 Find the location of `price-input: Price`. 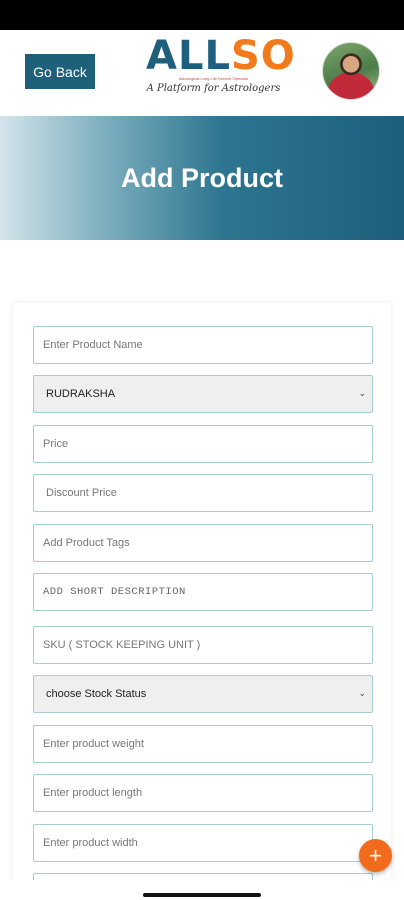

price-input: Price is located at coordinates (203, 444).